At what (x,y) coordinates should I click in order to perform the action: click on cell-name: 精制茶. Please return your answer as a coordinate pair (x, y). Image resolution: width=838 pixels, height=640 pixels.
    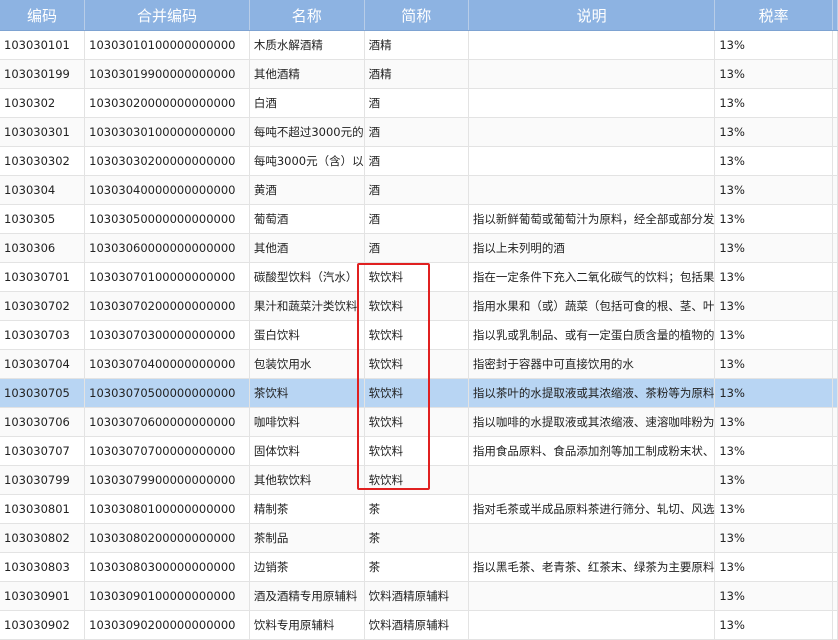
    Looking at the image, I should click on (307, 509).